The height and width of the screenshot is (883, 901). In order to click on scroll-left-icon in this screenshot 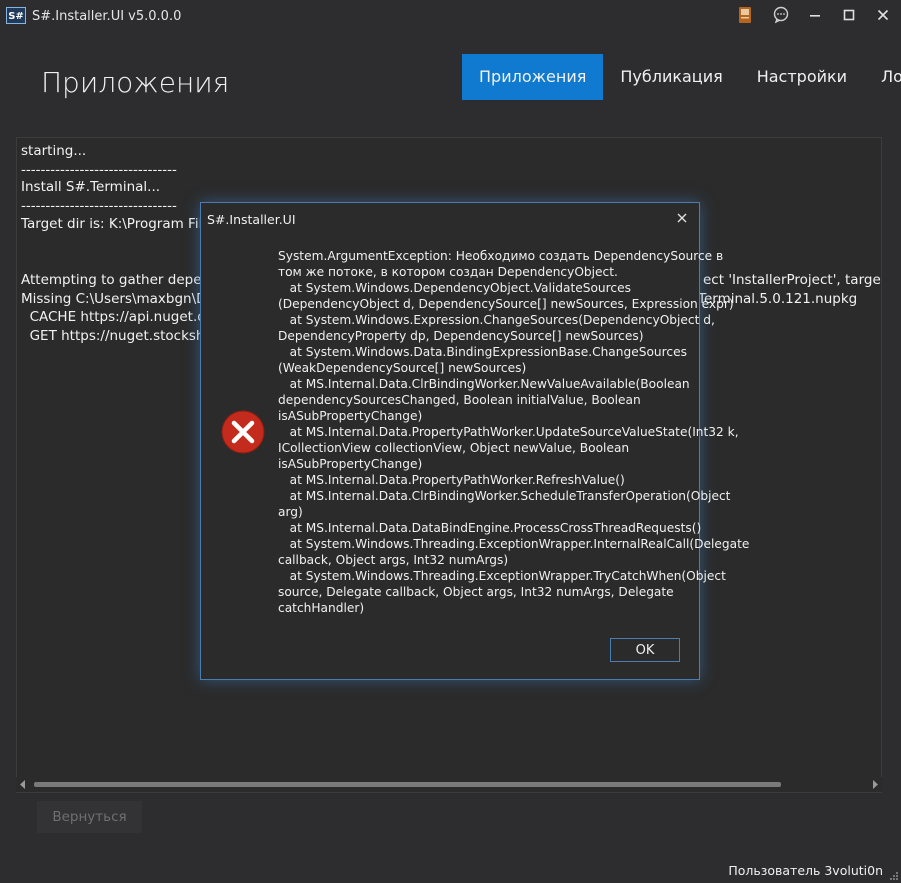, I will do `click(23, 784)`.